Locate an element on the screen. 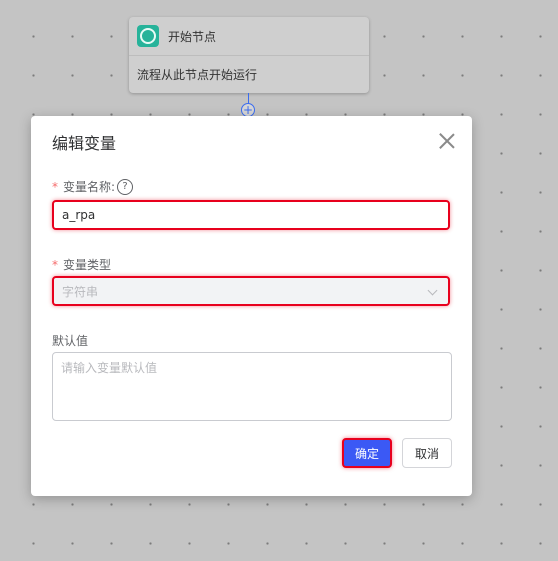  variable-type-label-text: 变量类型 is located at coordinates (87, 265).